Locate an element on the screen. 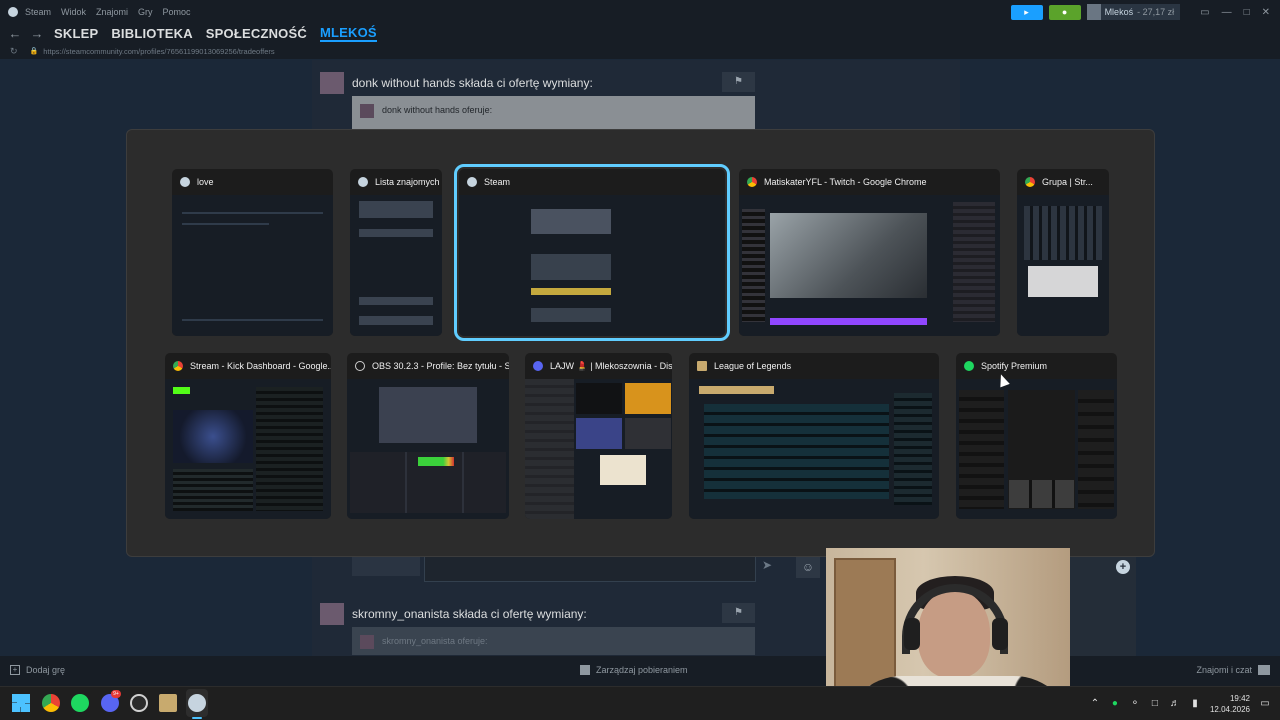 Image resolution: width=1280 pixels, height=720 pixels. chevron-up-icon: ⌃ is located at coordinates (1095, 704).